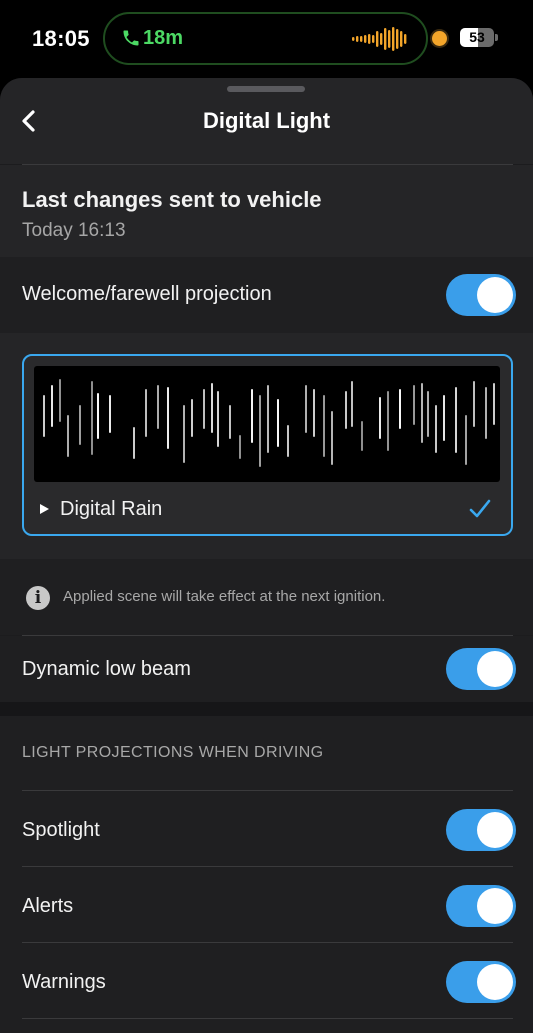  I want to click on status-bar: 18:05 18m 53, so click(266, 39).